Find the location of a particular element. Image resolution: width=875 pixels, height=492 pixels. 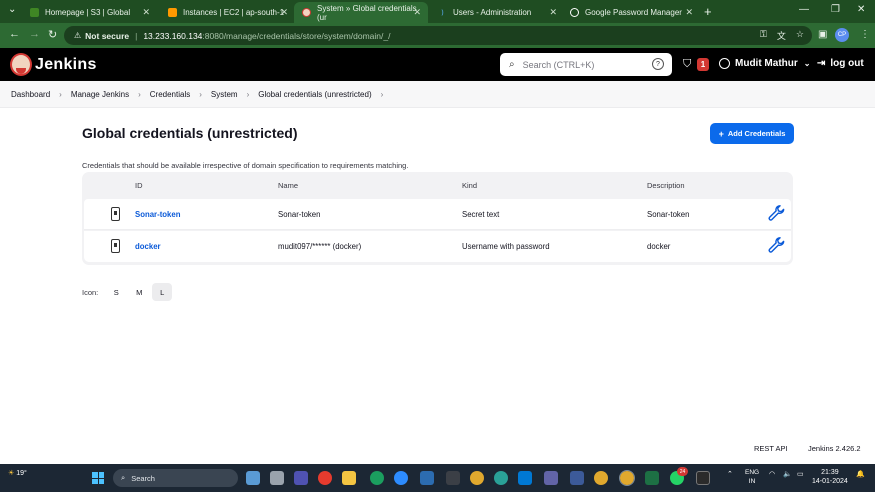

maximize-button: ❐ is located at coordinates (835, 9).